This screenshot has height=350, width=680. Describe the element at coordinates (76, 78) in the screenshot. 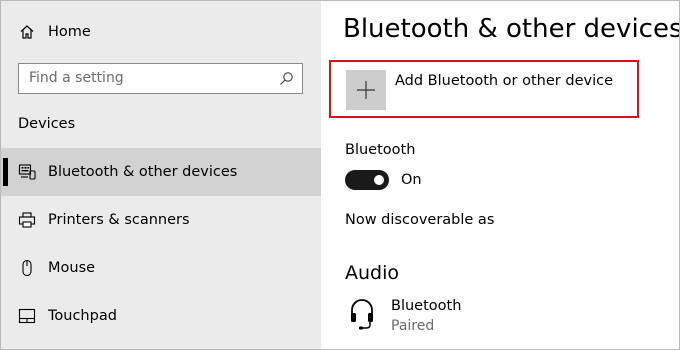

I see `search-placeholder: Find a setting` at that location.